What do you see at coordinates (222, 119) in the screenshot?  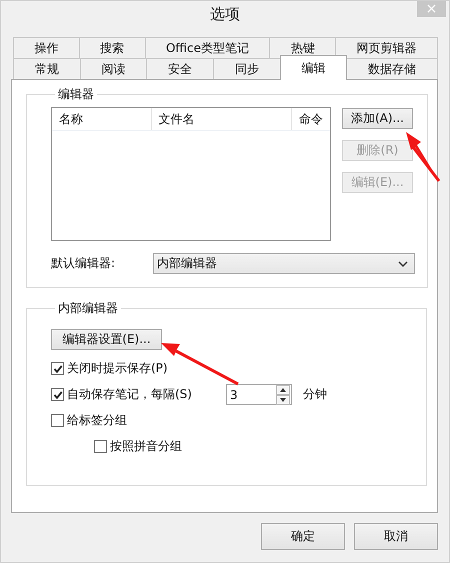 I see `column-header: 文件名` at bounding box center [222, 119].